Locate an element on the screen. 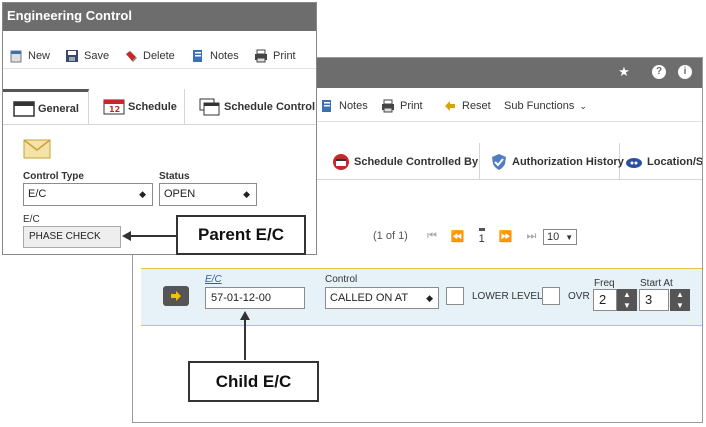 The image size is (706, 427). pager-nav: ⏮ ⏪ 1 ⏩ ⏭ is located at coordinates (481, 236).